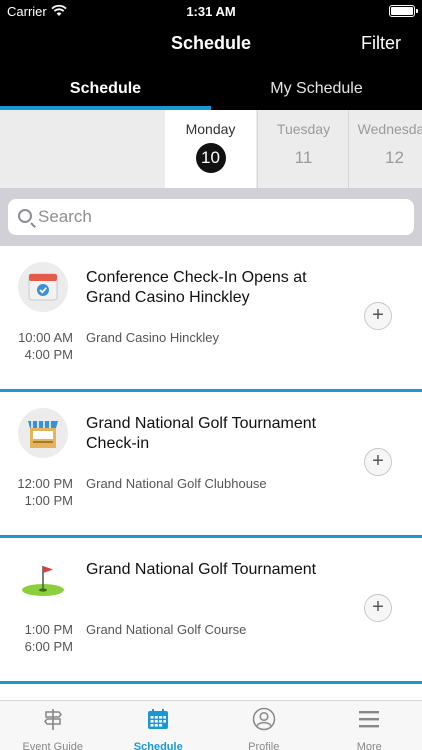  I want to click on tabbar-item-more: More, so click(369, 725).